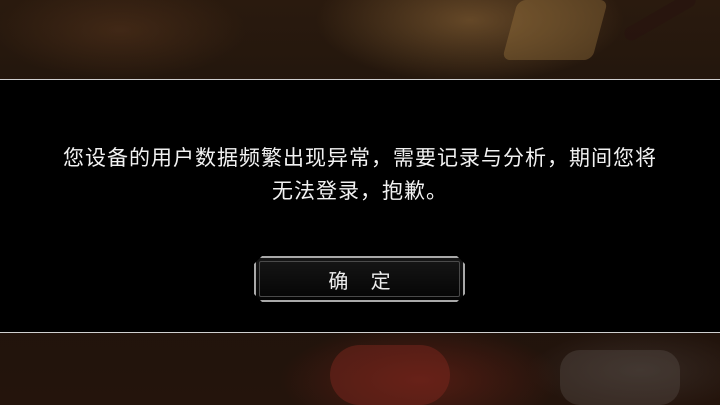 This screenshot has width=720, height=405. Describe the element at coordinates (390, 375) in the screenshot. I see `background-character` at that location.